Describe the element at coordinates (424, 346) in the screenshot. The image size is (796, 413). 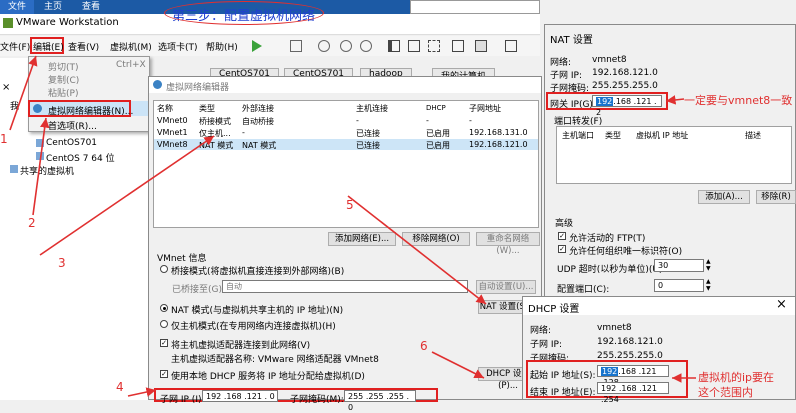
I see `annotation-number-6: 6` at that location.